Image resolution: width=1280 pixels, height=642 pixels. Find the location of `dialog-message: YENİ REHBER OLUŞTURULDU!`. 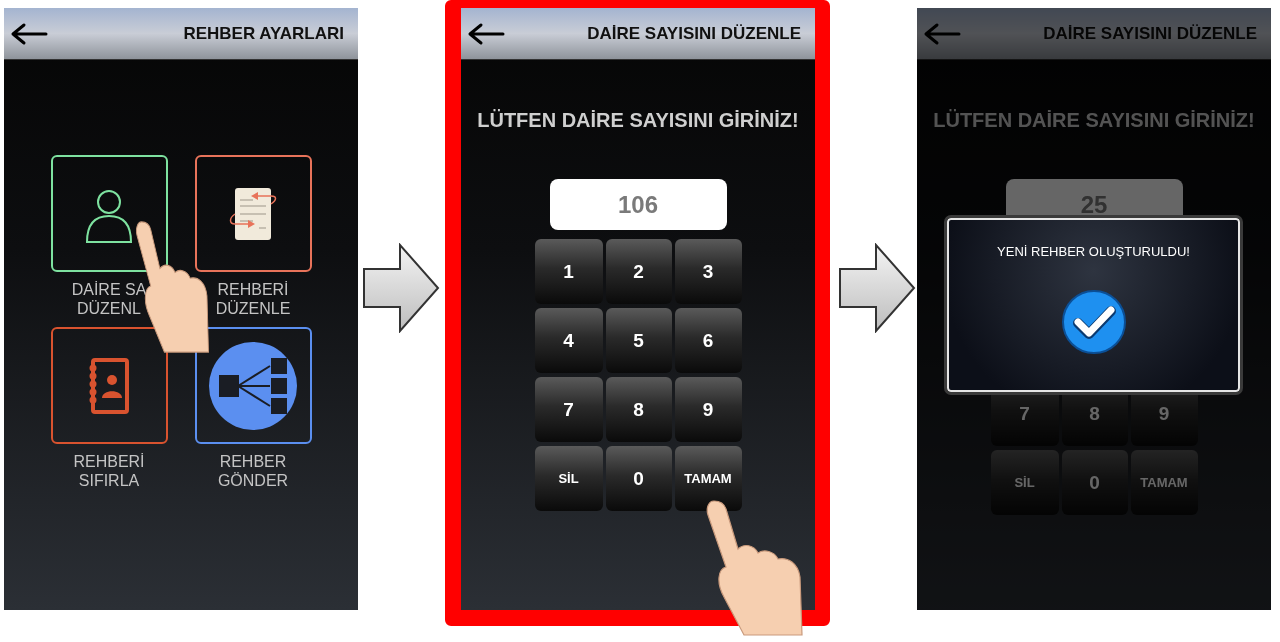

dialog-message: YENİ REHBER OLUŞTURULDU! is located at coordinates (1093, 251).